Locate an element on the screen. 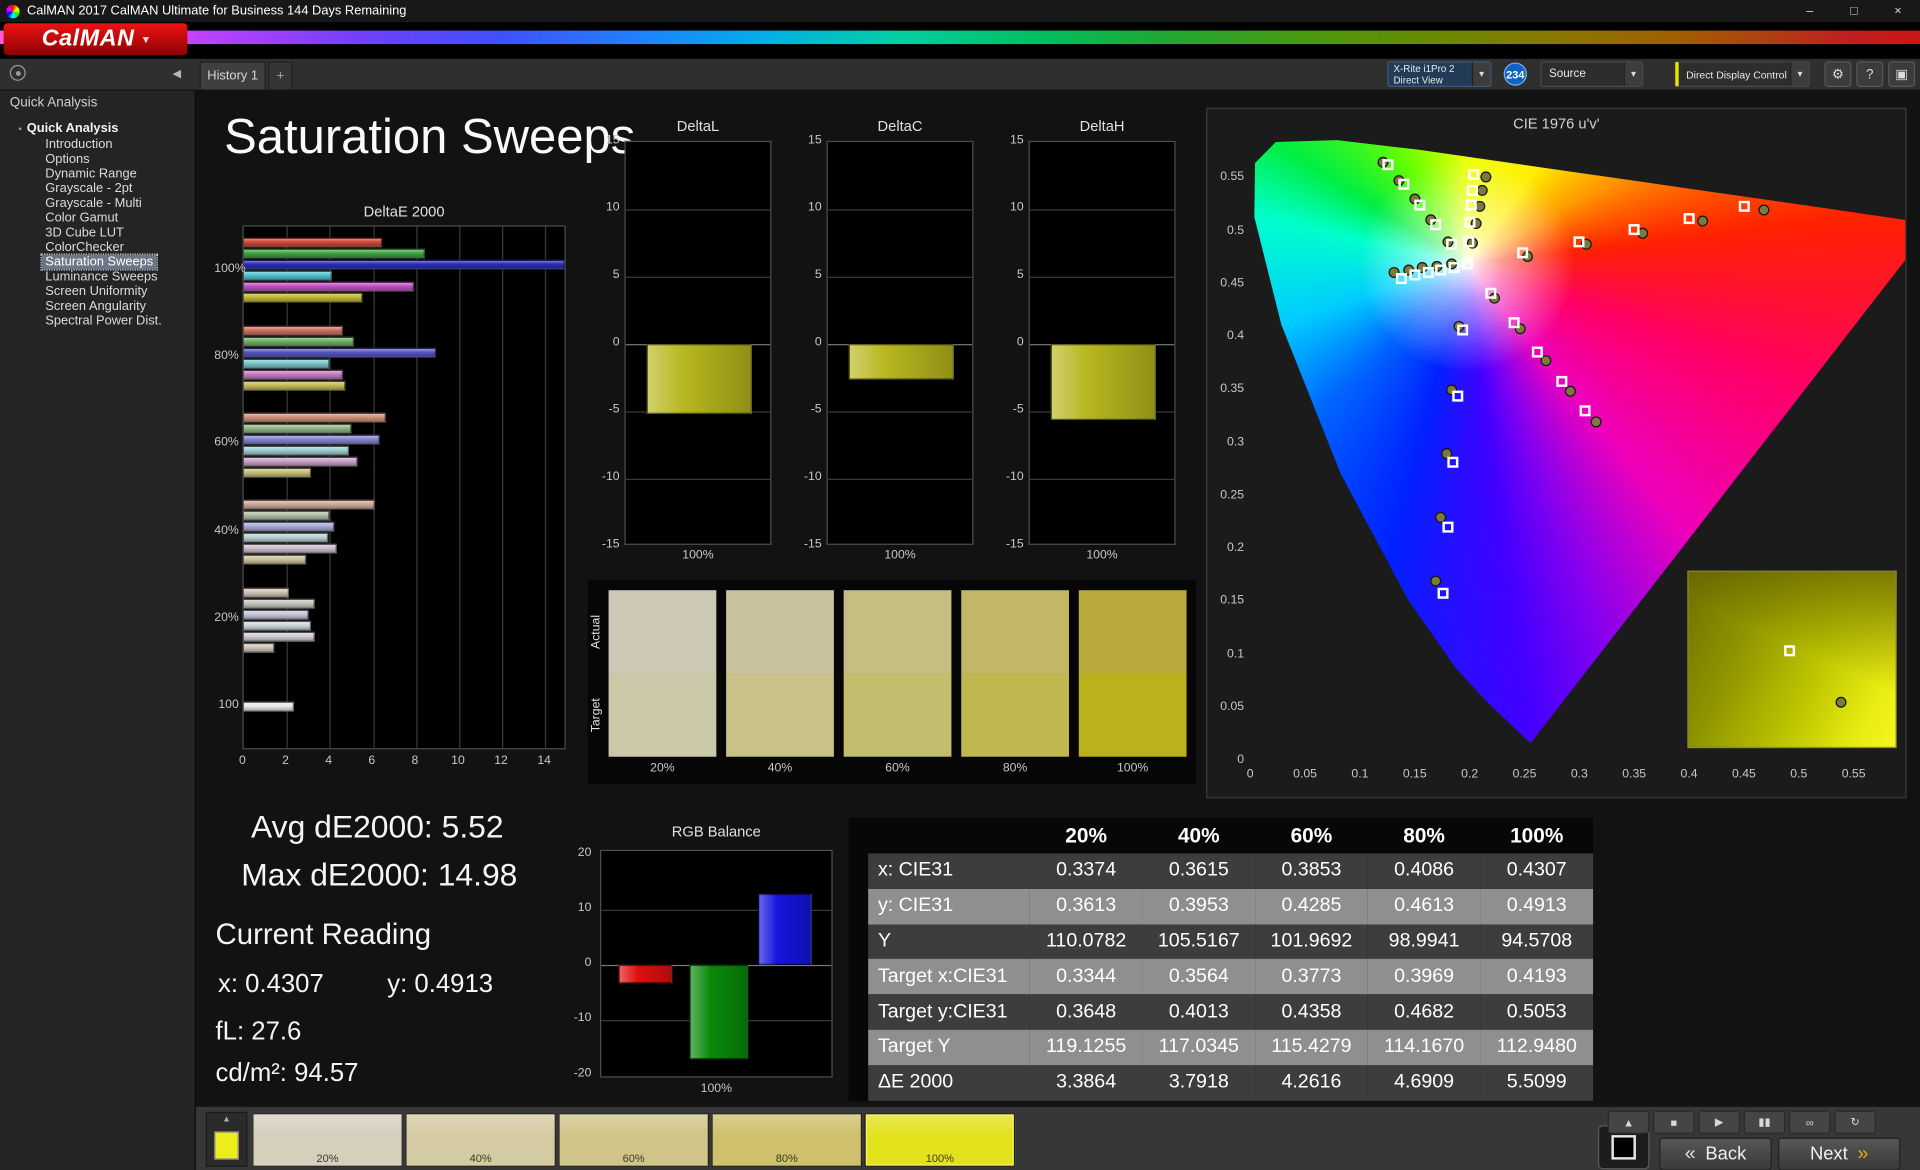 The height and width of the screenshot is (1170, 1920). table-cell: 0.4307 is located at coordinates (1537, 871).